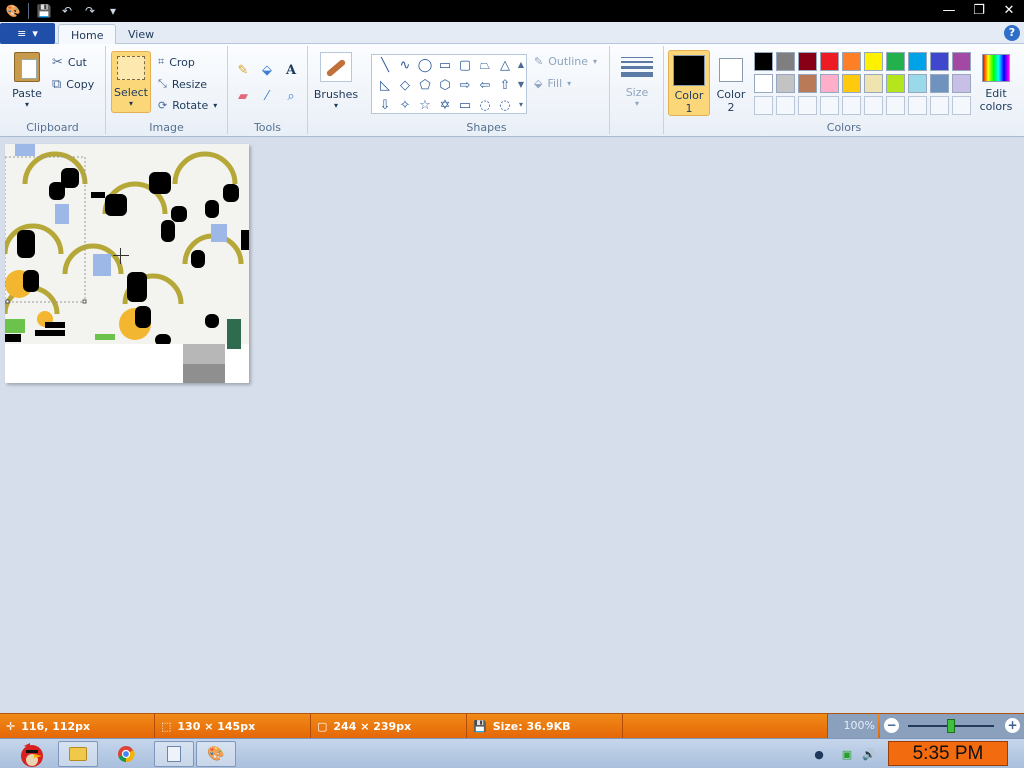  Describe the element at coordinates (27, 80) in the screenshot. I see `paste-button: Paste ▾` at that location.